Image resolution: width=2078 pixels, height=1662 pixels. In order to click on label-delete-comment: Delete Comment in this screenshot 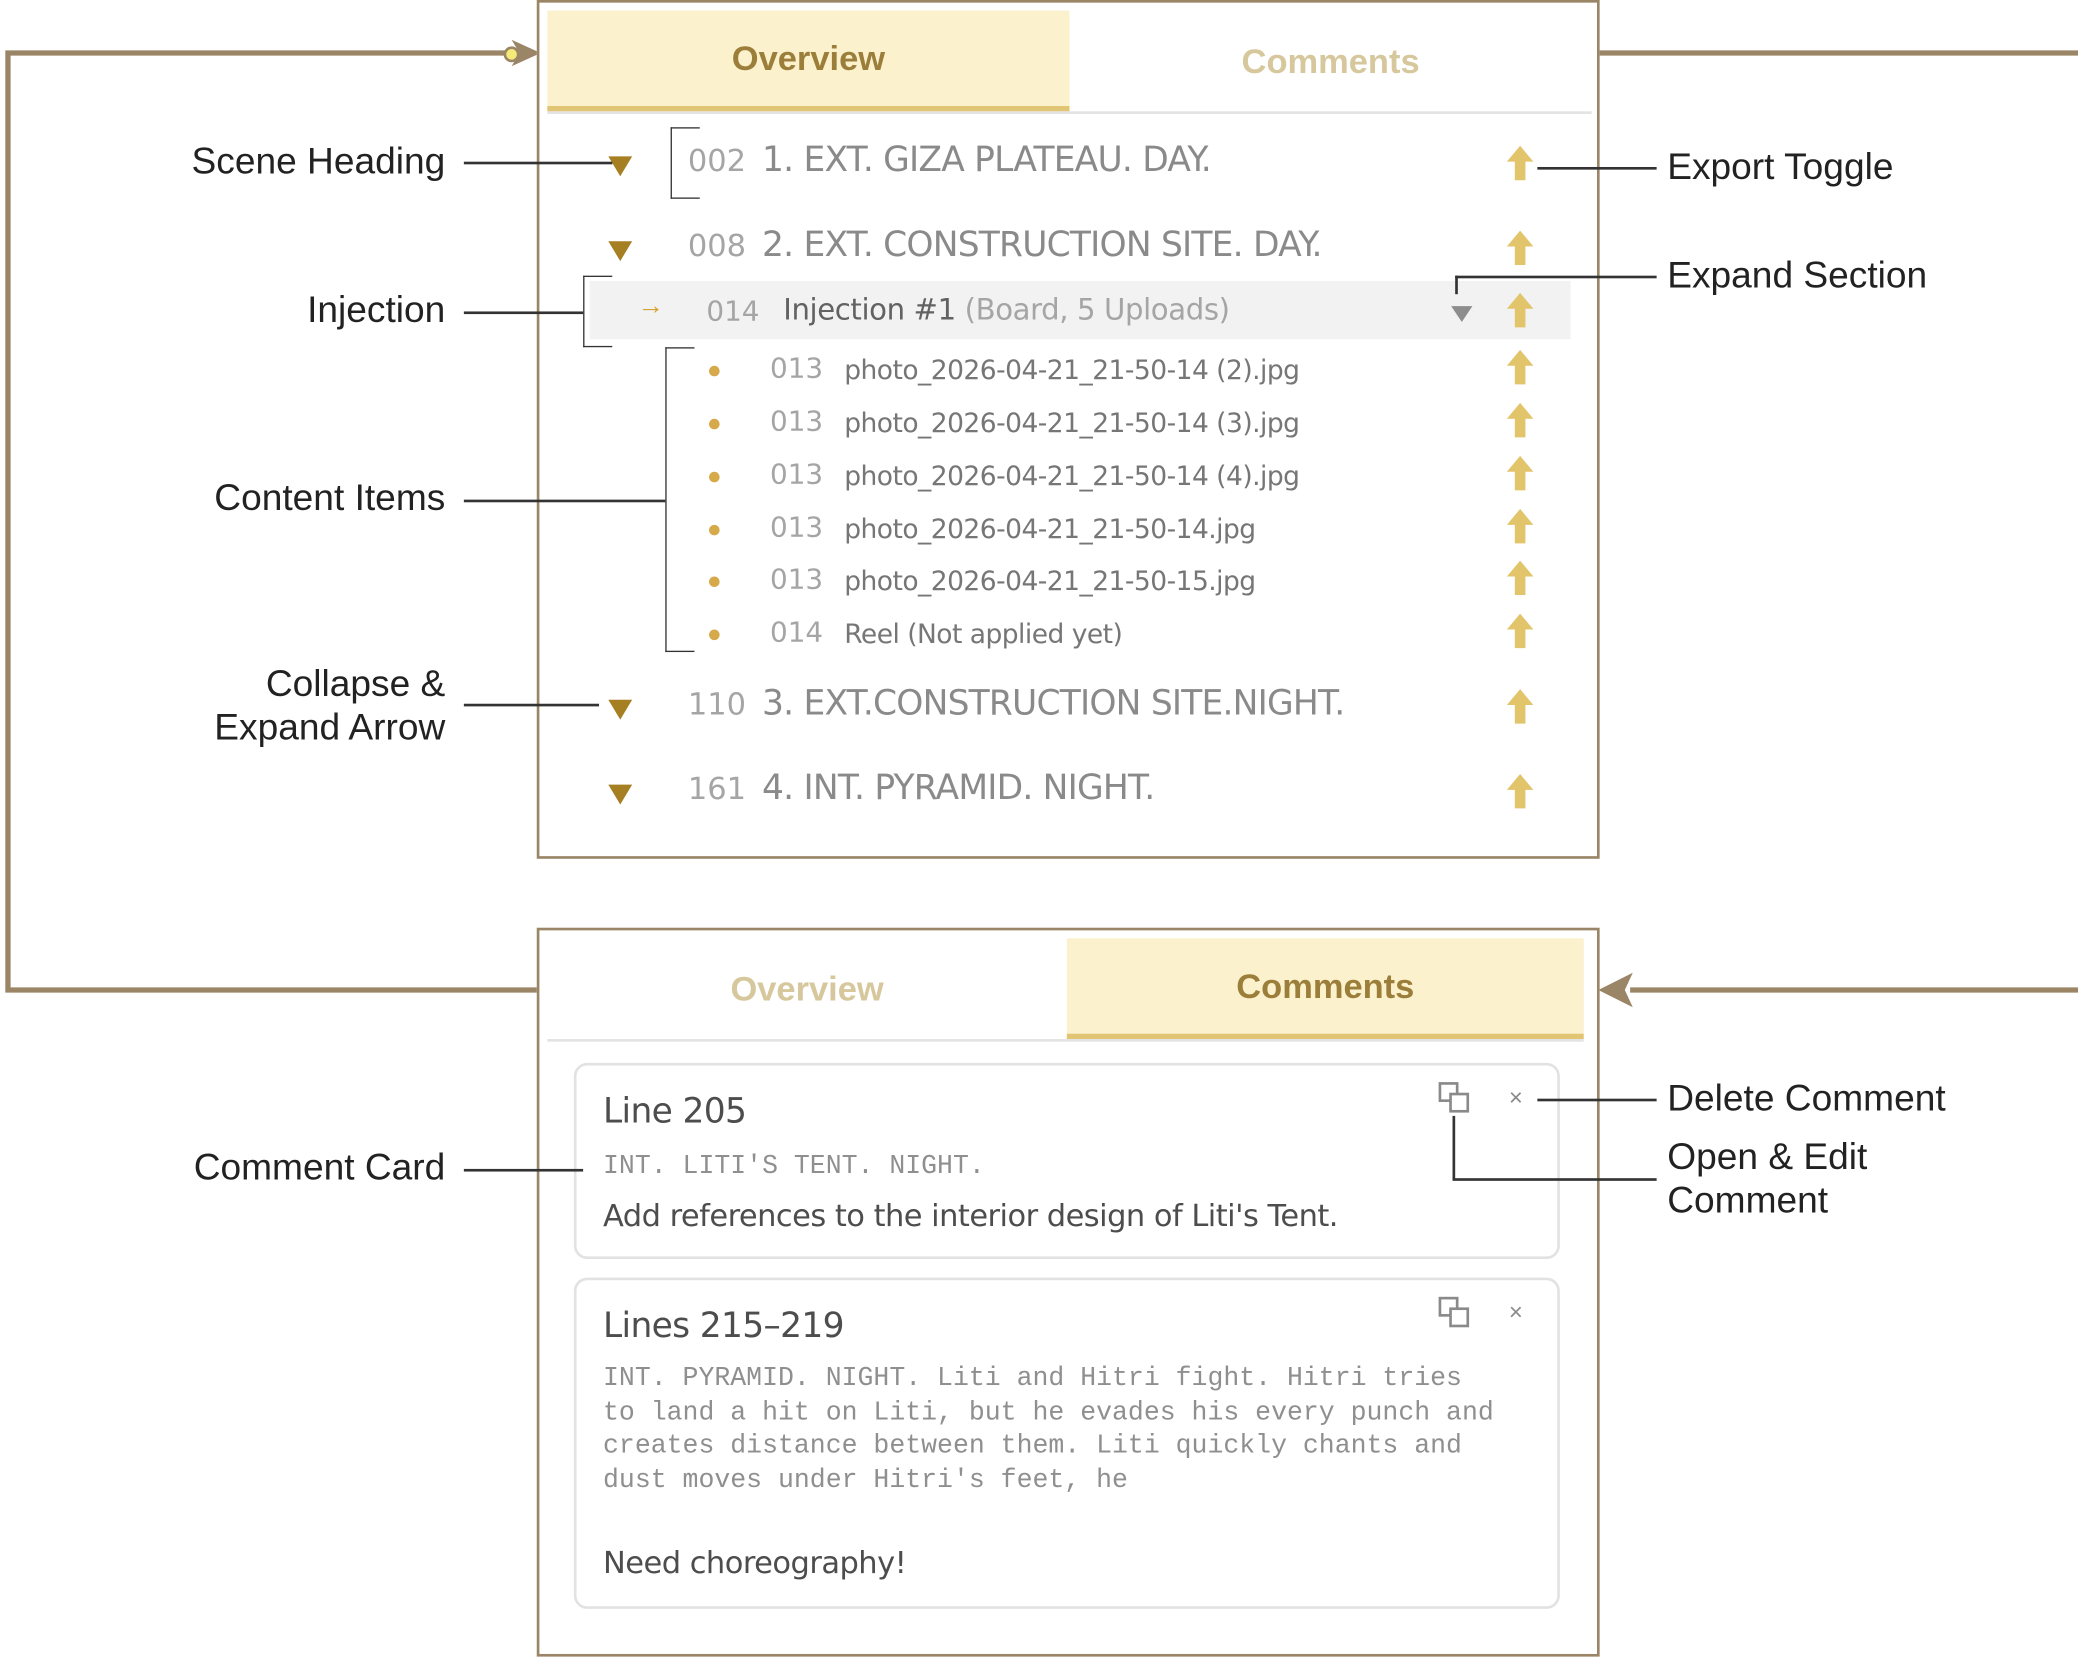, I will do `click(1806, 1098)`.